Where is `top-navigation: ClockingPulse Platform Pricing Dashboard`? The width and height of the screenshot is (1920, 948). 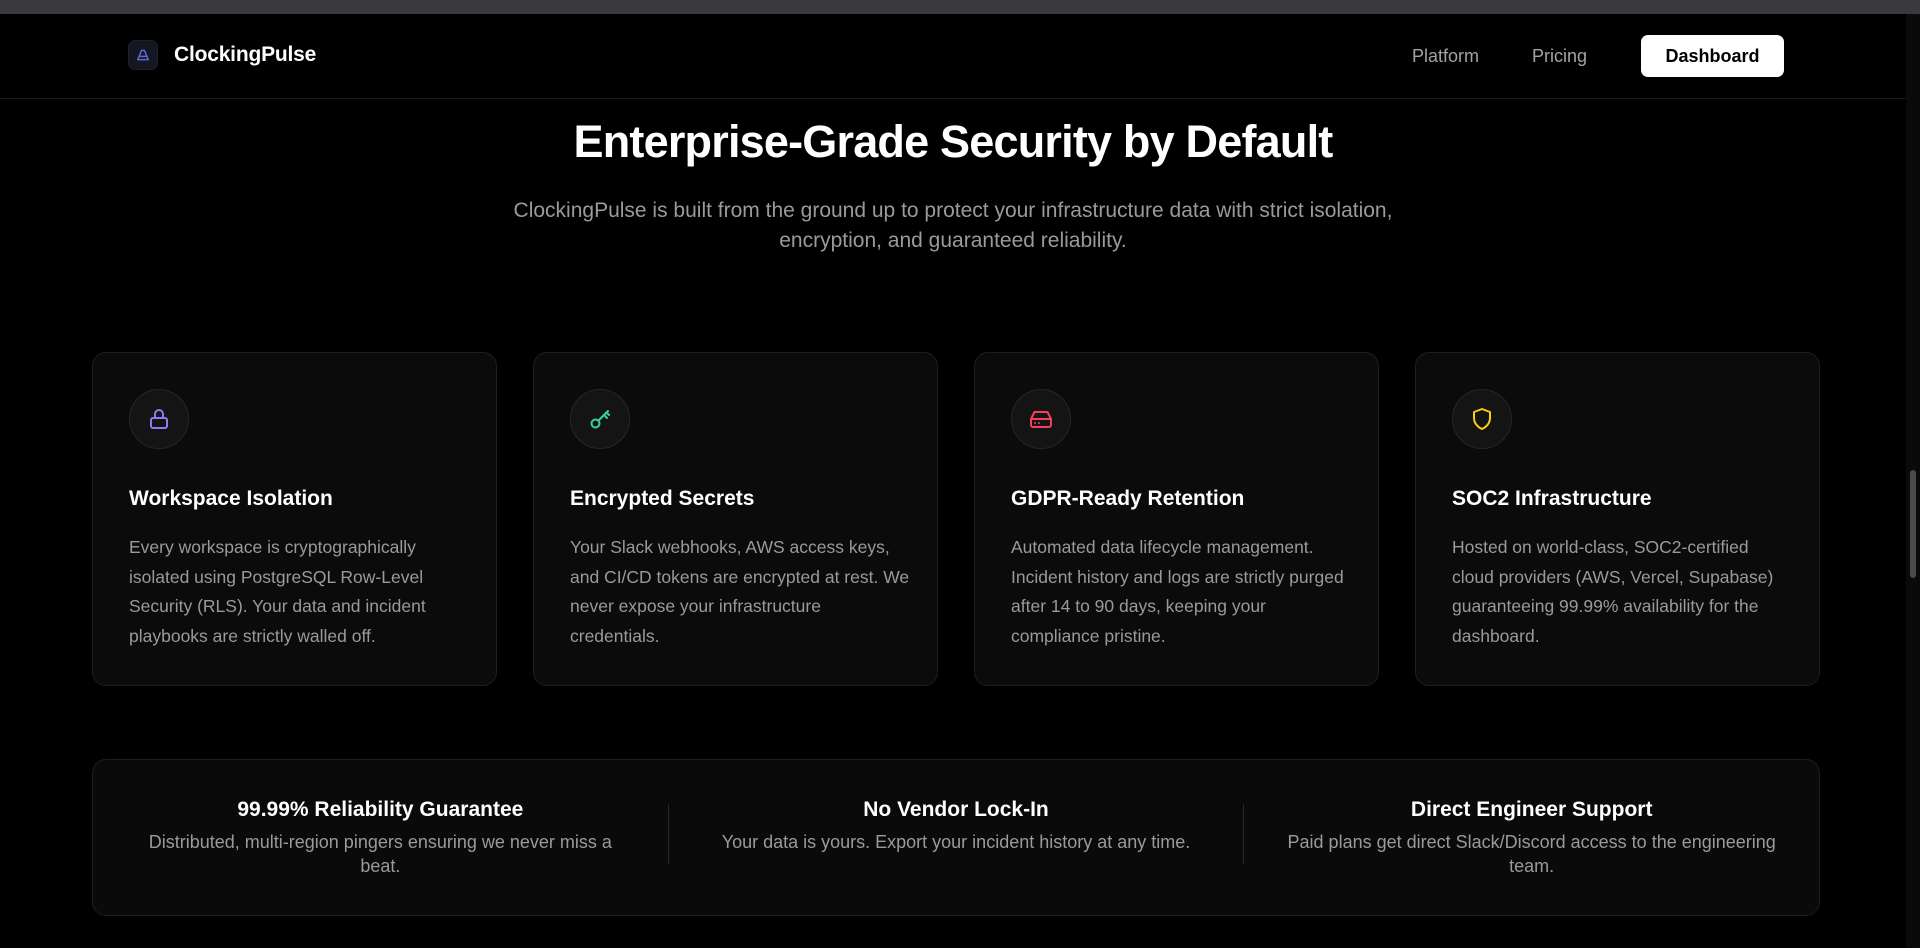
top-navigation: ClockingPulse Platform Pricing Dashboard is located at coordinates (953, 56).